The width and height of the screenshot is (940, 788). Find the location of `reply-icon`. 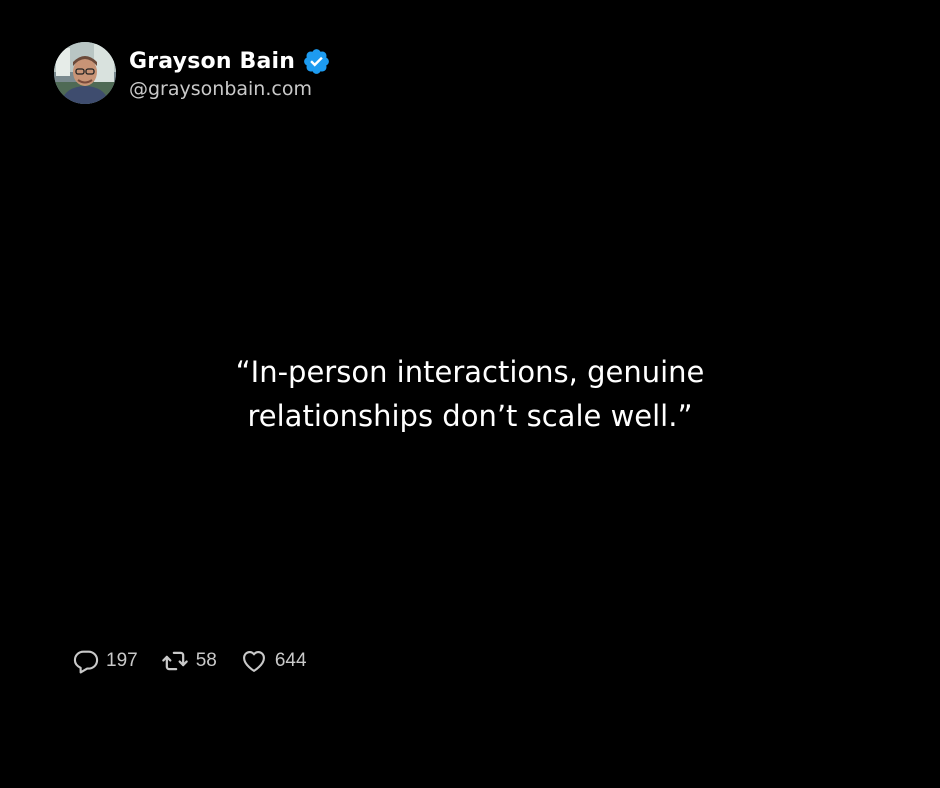

reply-icon is located at coordinates (86, 661).